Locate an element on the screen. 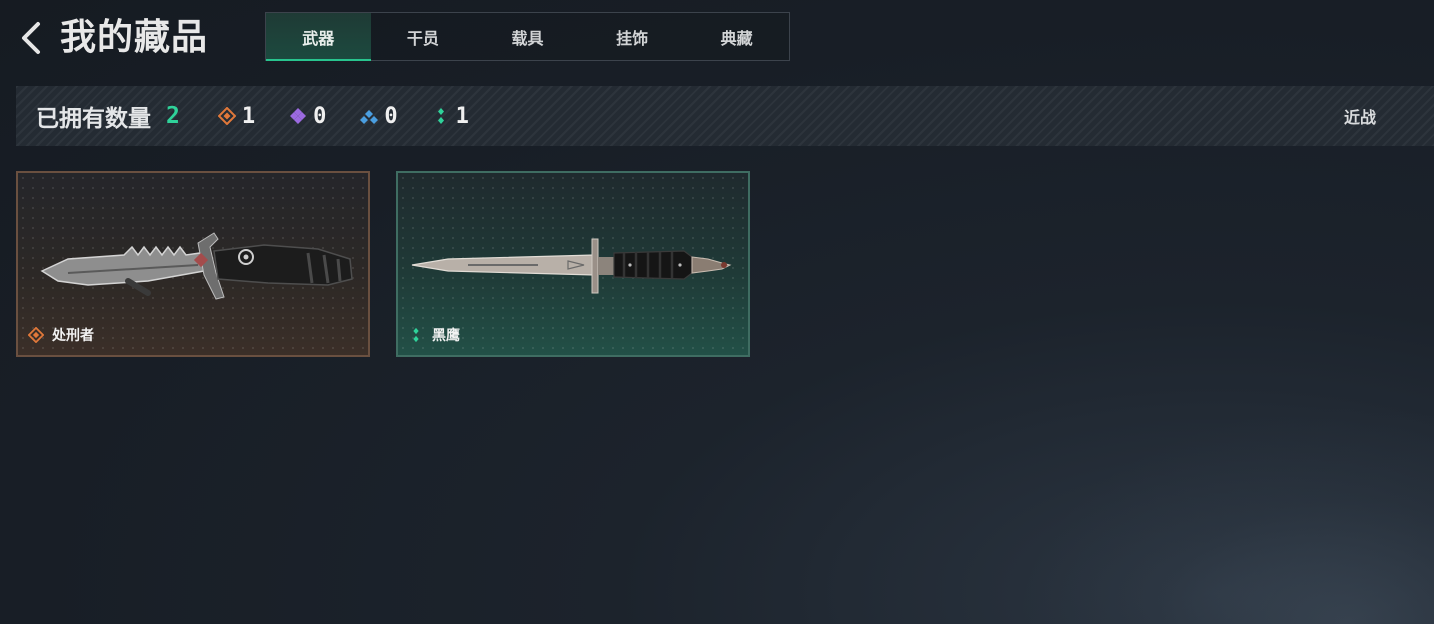  item-name-text: 黑鹰 is located at coordinates (446, 336).